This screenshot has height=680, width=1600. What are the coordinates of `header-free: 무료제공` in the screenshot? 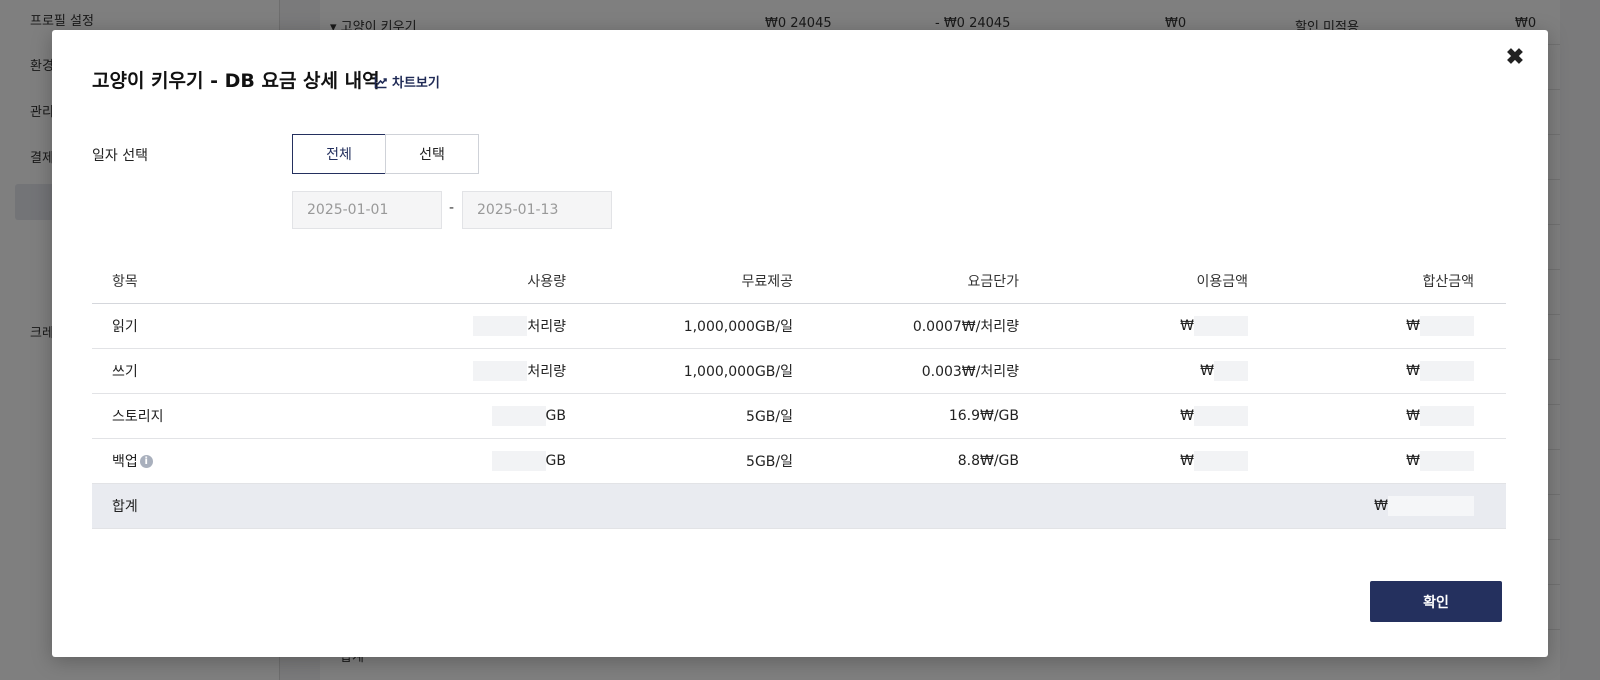 It's located at (767, 282).